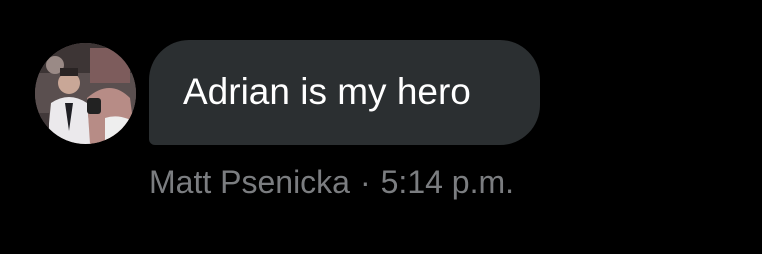 The image size is (762, 254). I want to click on sender-name: Matt Psenicka, so click(249, 182).